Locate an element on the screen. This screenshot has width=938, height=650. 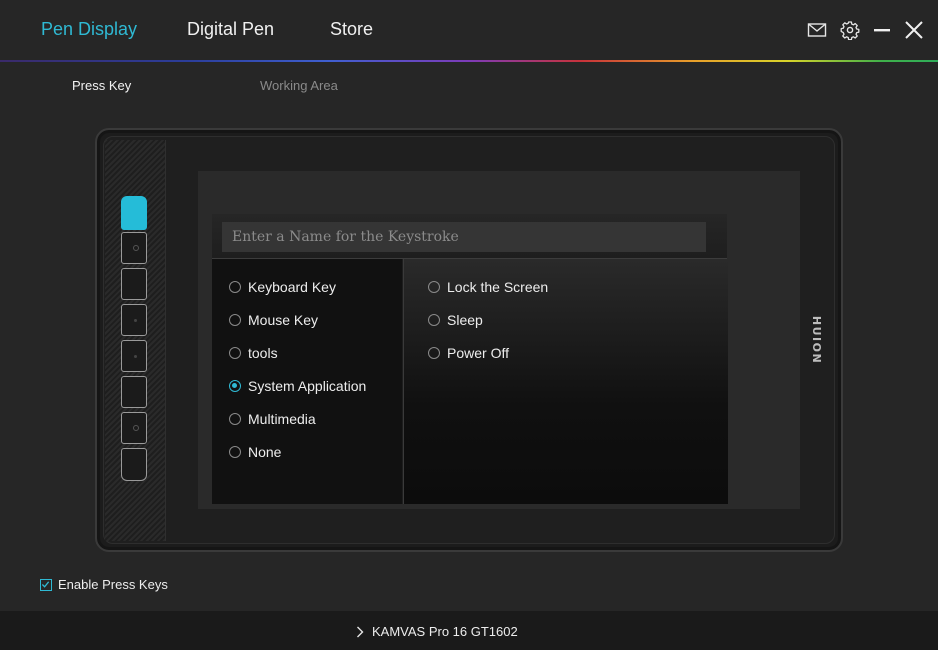
option-label: None is located at coordinates (265, 452).